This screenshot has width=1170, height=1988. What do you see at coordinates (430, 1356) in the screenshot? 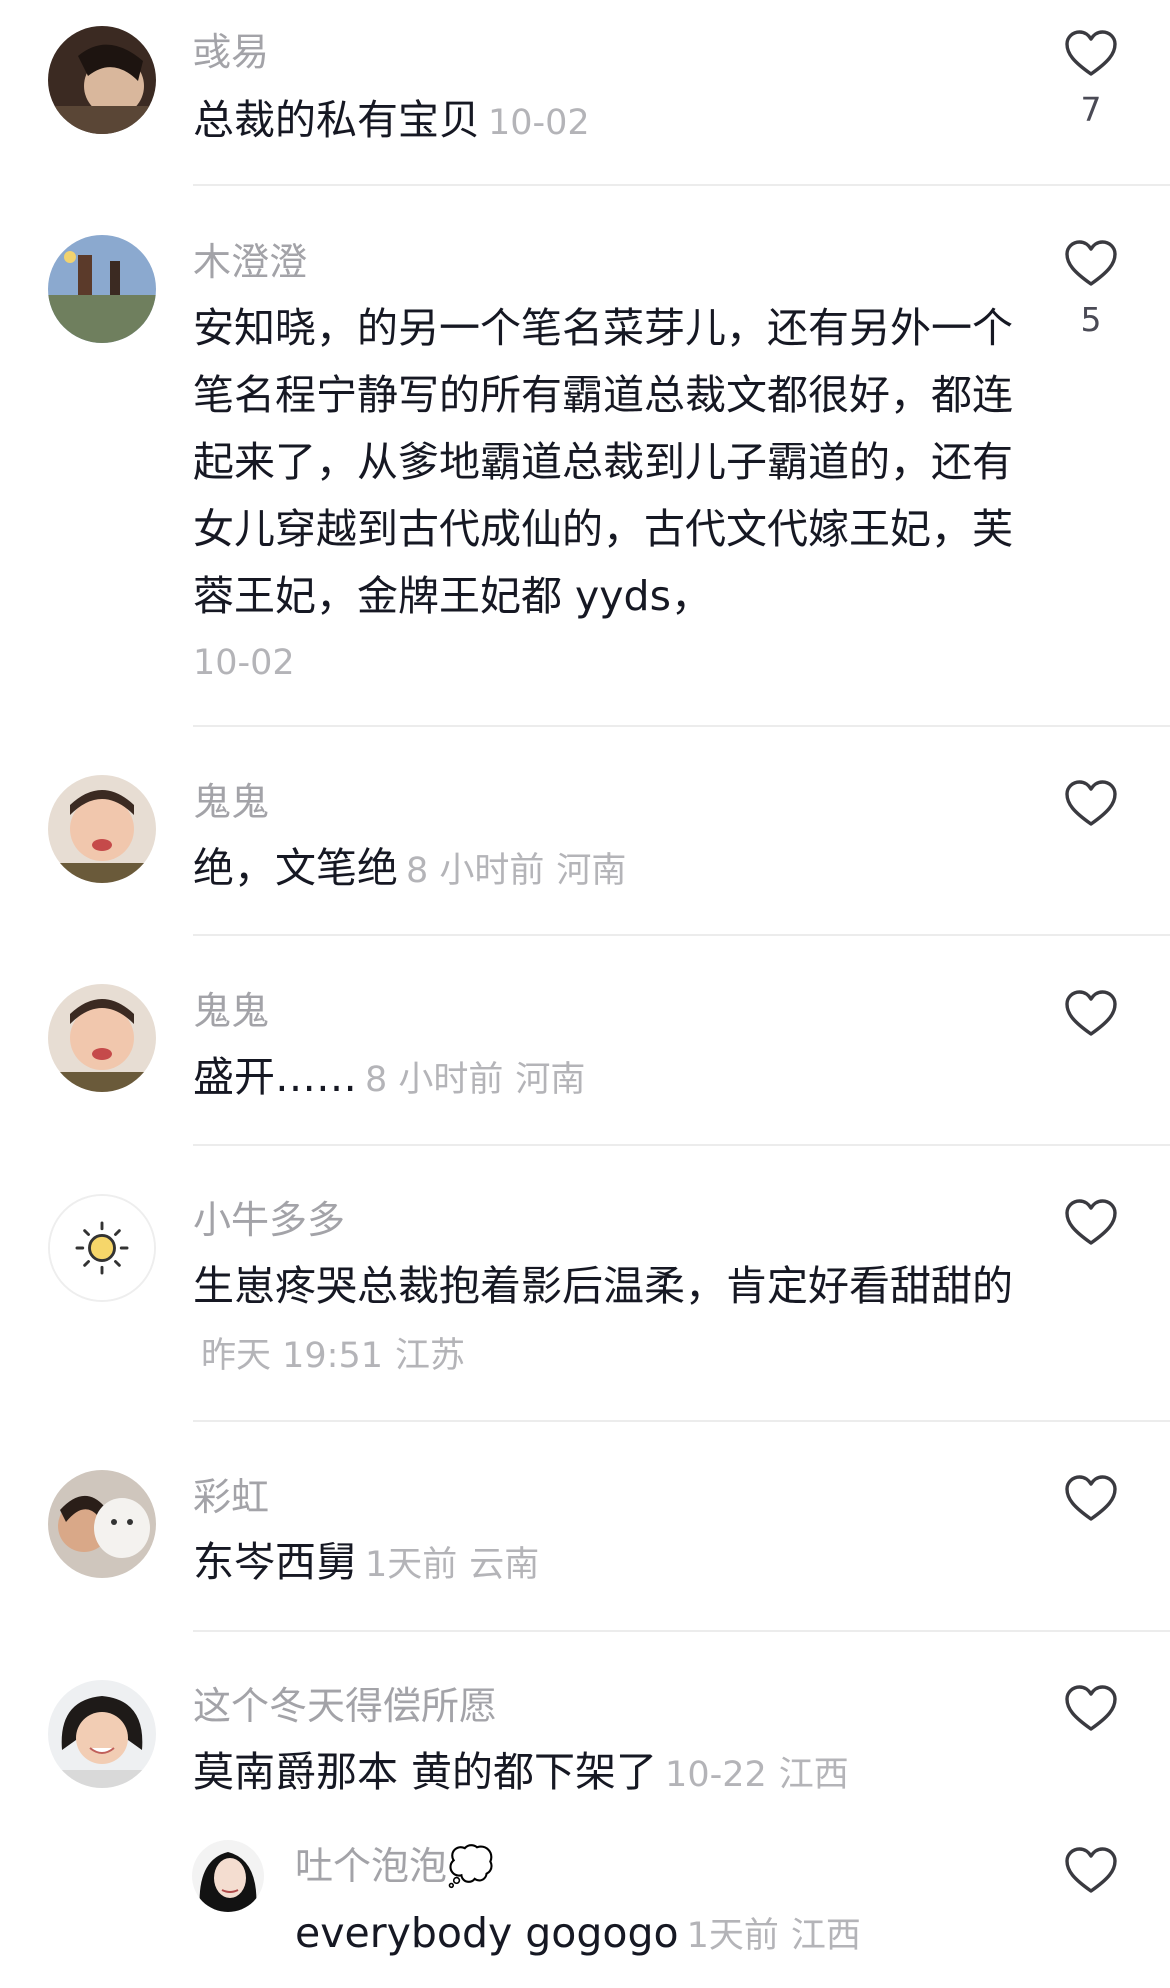
I see `comment-location: 江苏` at bounding box center [430, 1356].